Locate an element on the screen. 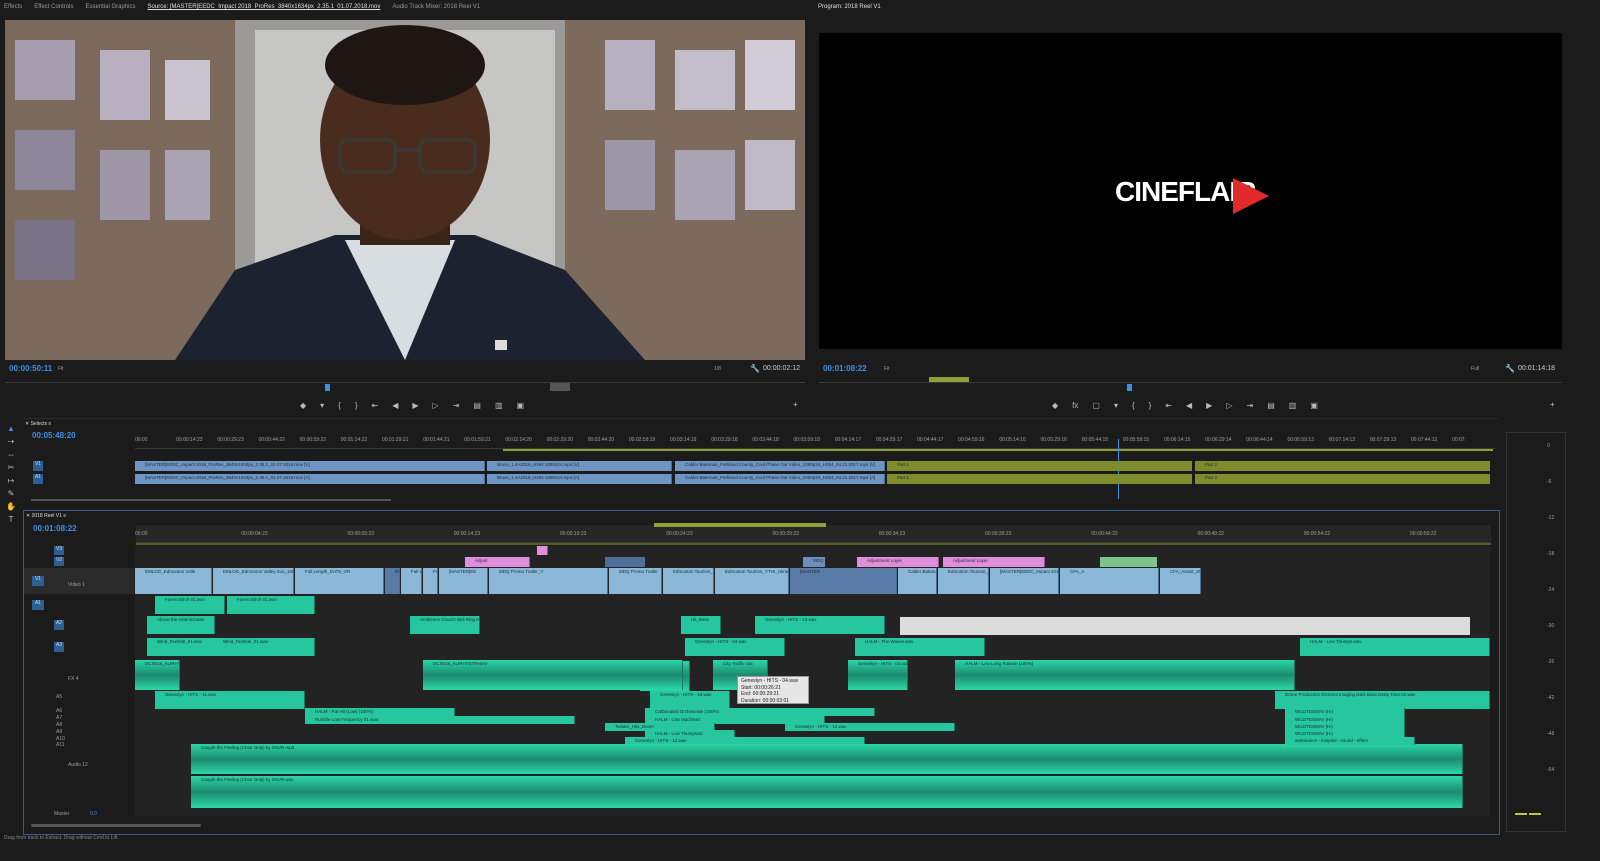 The width and height of the screenshot is (1600, 861). tab-effects: Effects is located at coordinates (13, 7).